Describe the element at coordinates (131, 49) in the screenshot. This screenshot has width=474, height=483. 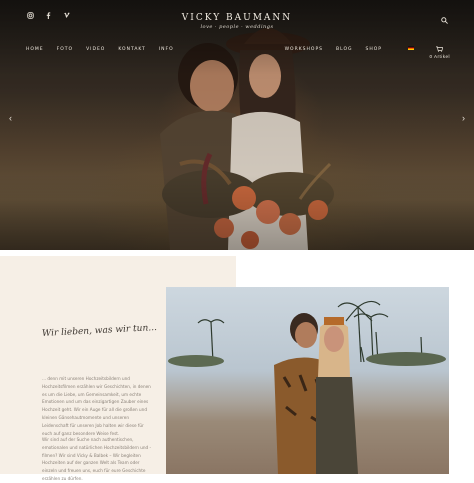
I see `nav-item-kontakt: KONTAKT` at that location.